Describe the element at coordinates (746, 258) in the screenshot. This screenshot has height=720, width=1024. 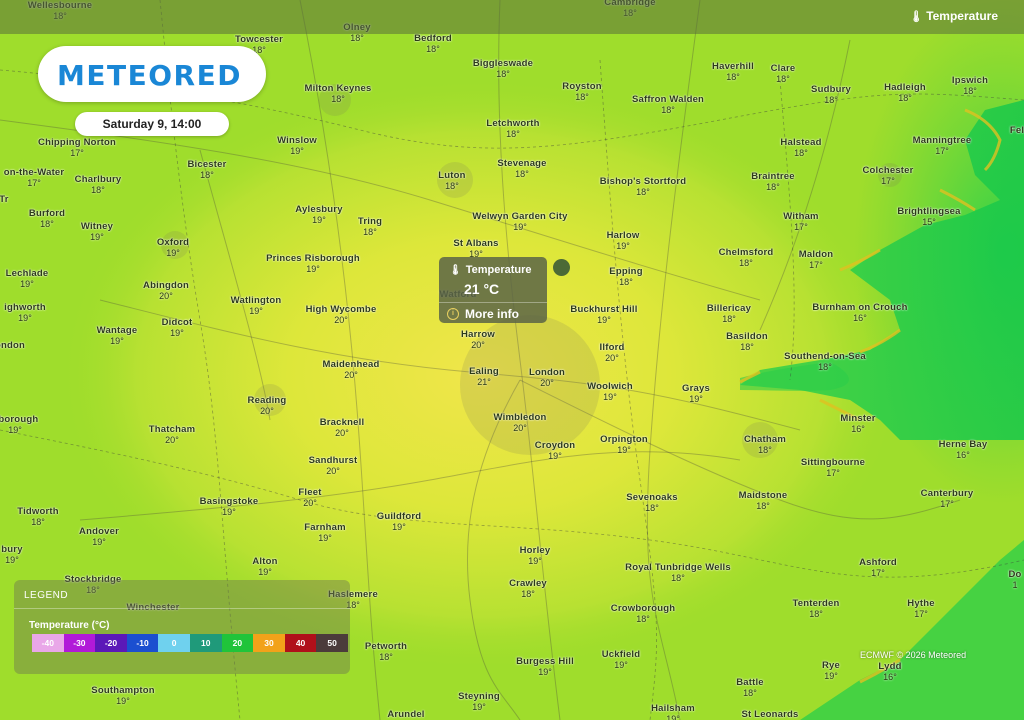
I see `place-label: Chelmsford 18°` at that location.